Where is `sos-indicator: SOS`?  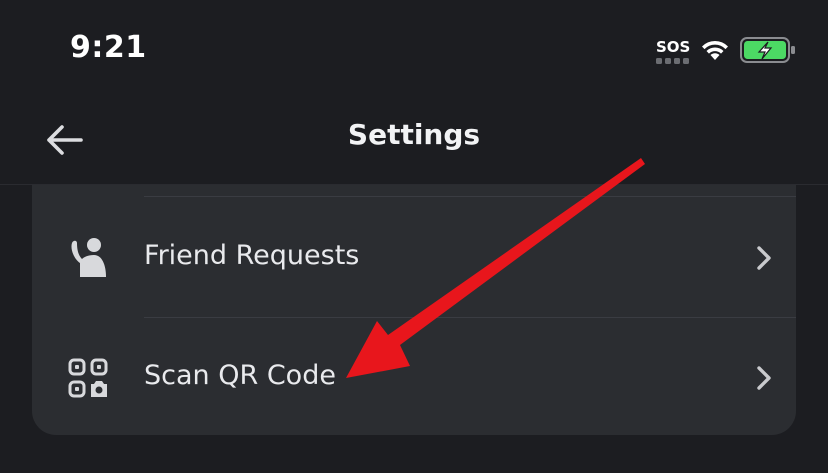 sos-indicator: SOS is located at coordinates (673, 47).